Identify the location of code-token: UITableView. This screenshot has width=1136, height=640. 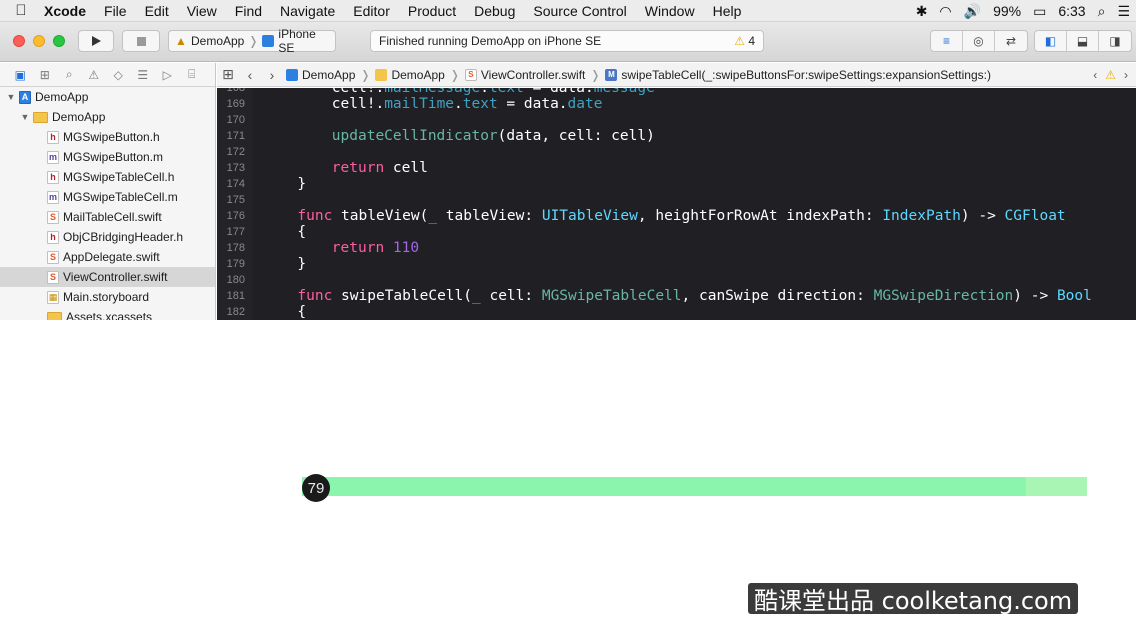
(589, 216).